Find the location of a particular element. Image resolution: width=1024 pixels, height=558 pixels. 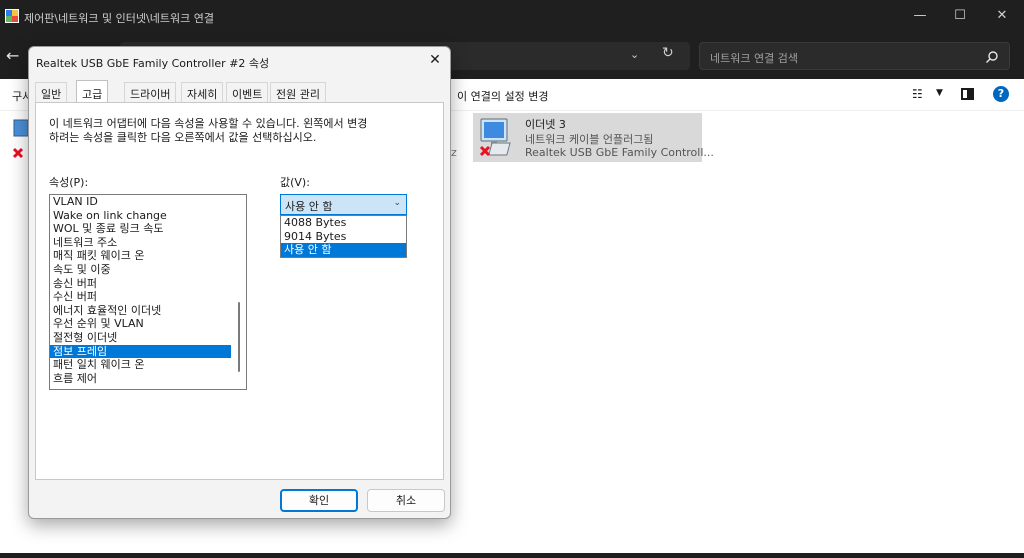

refresh-icon: ↻ is located at coordinates (668, 53).